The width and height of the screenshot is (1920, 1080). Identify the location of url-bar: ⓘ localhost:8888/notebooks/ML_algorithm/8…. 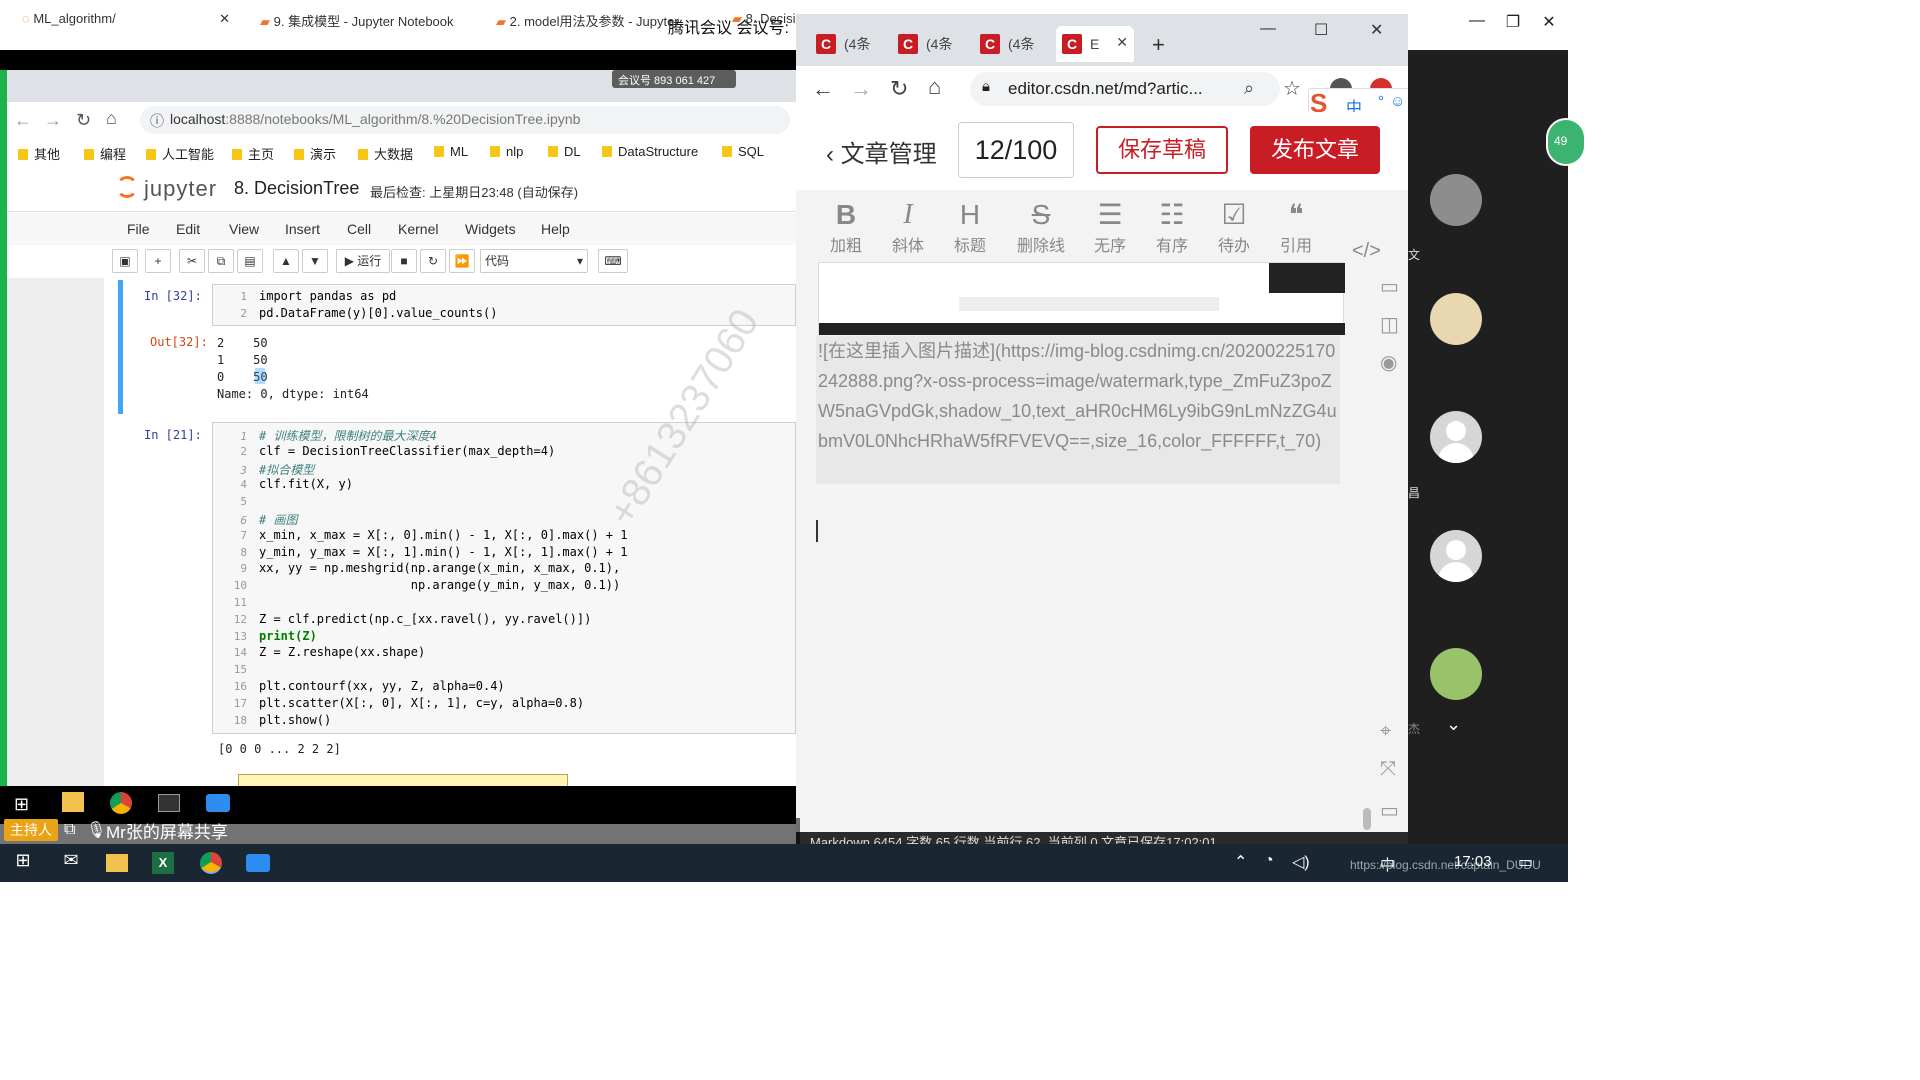
(465, 120).